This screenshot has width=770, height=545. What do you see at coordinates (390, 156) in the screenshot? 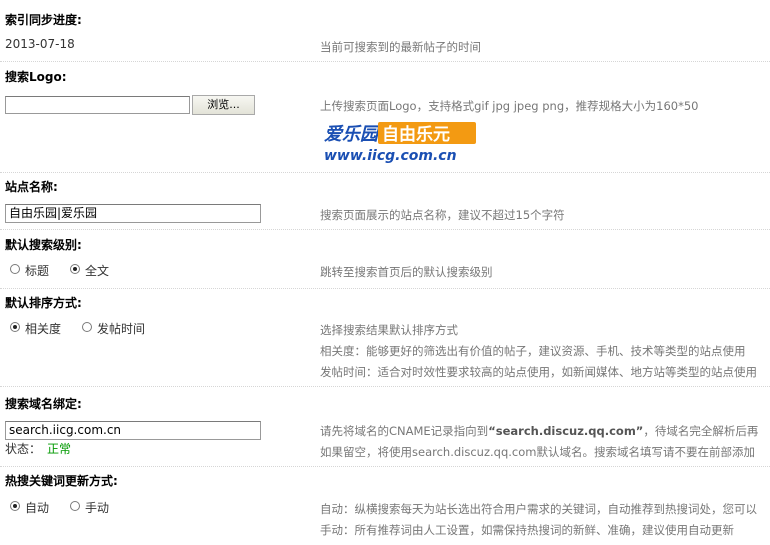
I see `logo-url-text: www.iicg.com.cn` at bounding box center [390, 156].